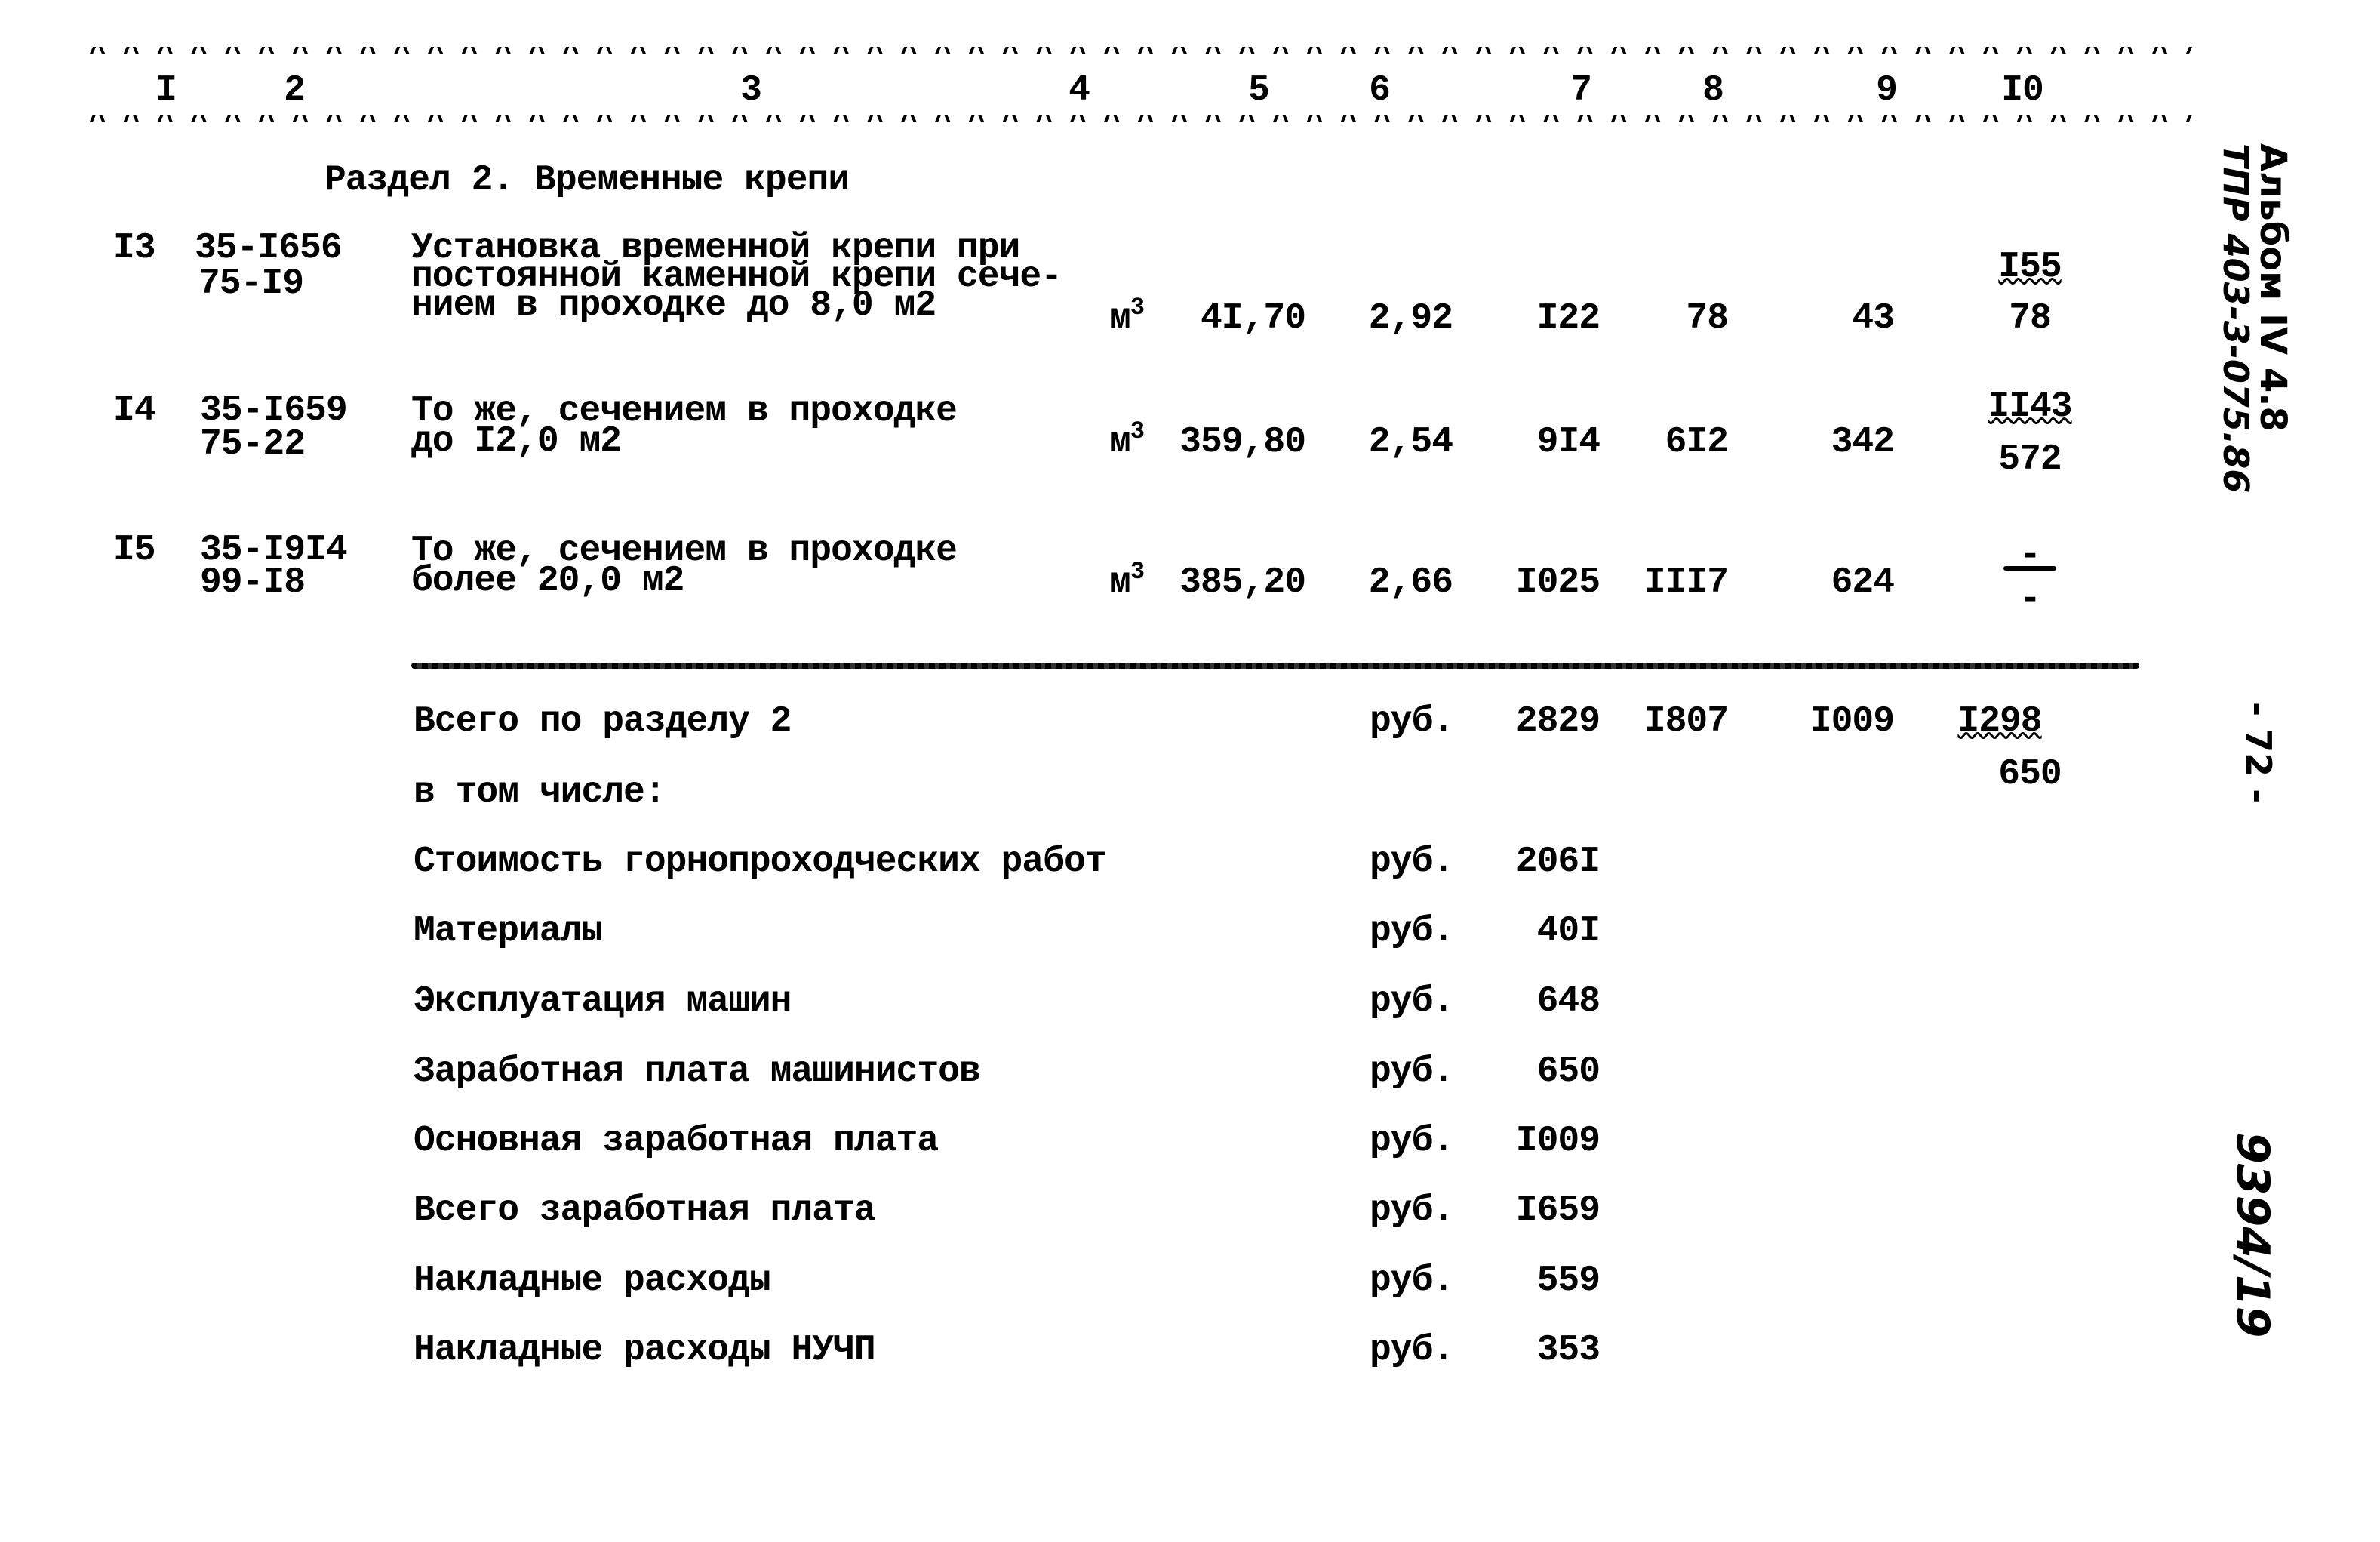 The width and height of the screenshot is (2380, 1542). Describe the element at coordinates (2029, 568) in the screenshot. I see `fraction-line` at that location.